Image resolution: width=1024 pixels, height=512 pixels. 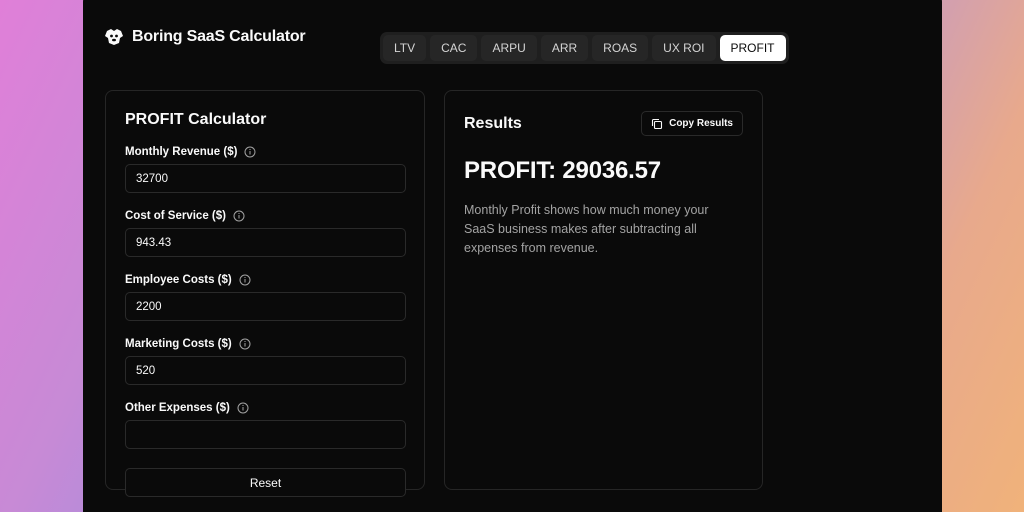 I want to click on tab-arr: ARR, so click(x=564, y=48).